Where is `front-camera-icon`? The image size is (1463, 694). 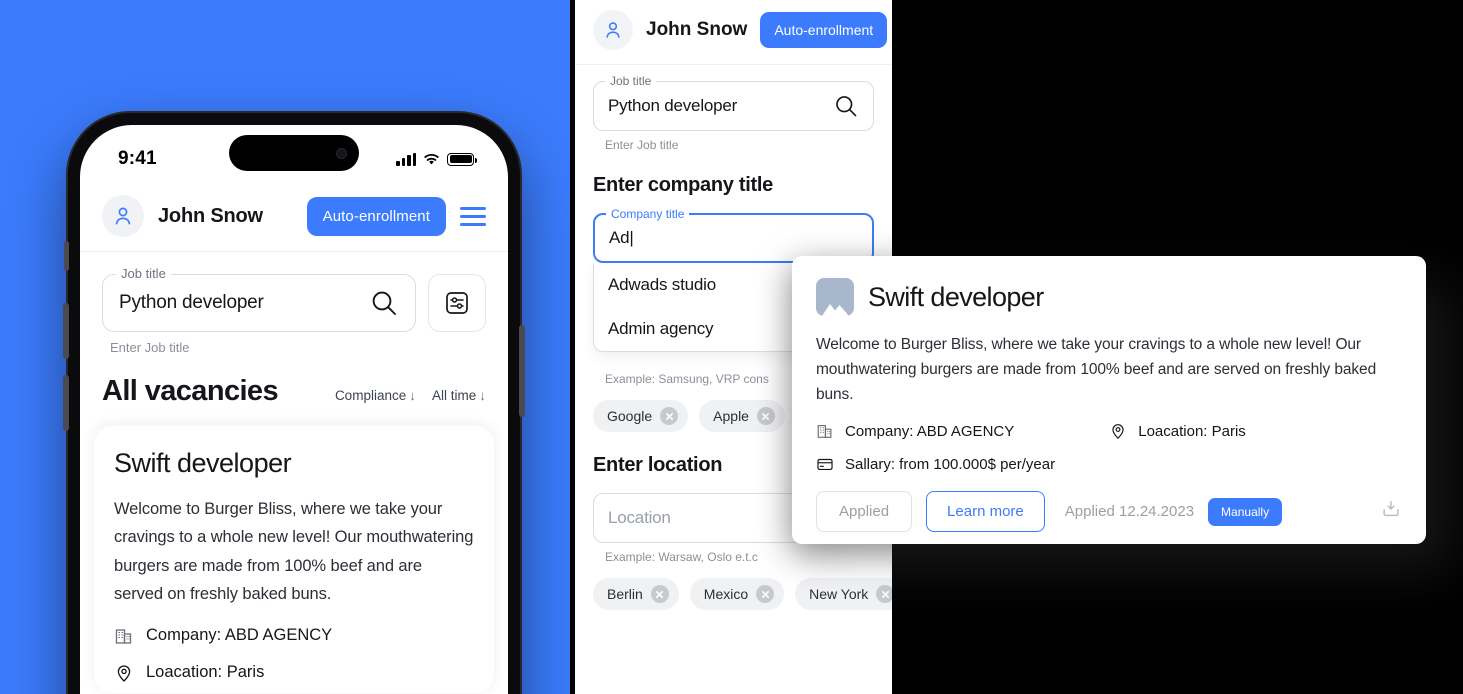
front-camera-icon is located at coordinates (341, 153).